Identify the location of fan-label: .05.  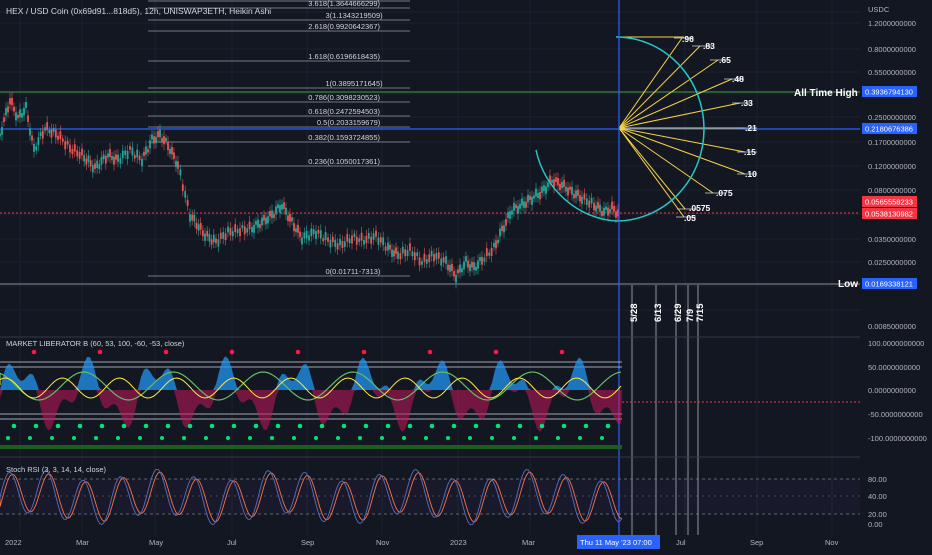
(690, 218).